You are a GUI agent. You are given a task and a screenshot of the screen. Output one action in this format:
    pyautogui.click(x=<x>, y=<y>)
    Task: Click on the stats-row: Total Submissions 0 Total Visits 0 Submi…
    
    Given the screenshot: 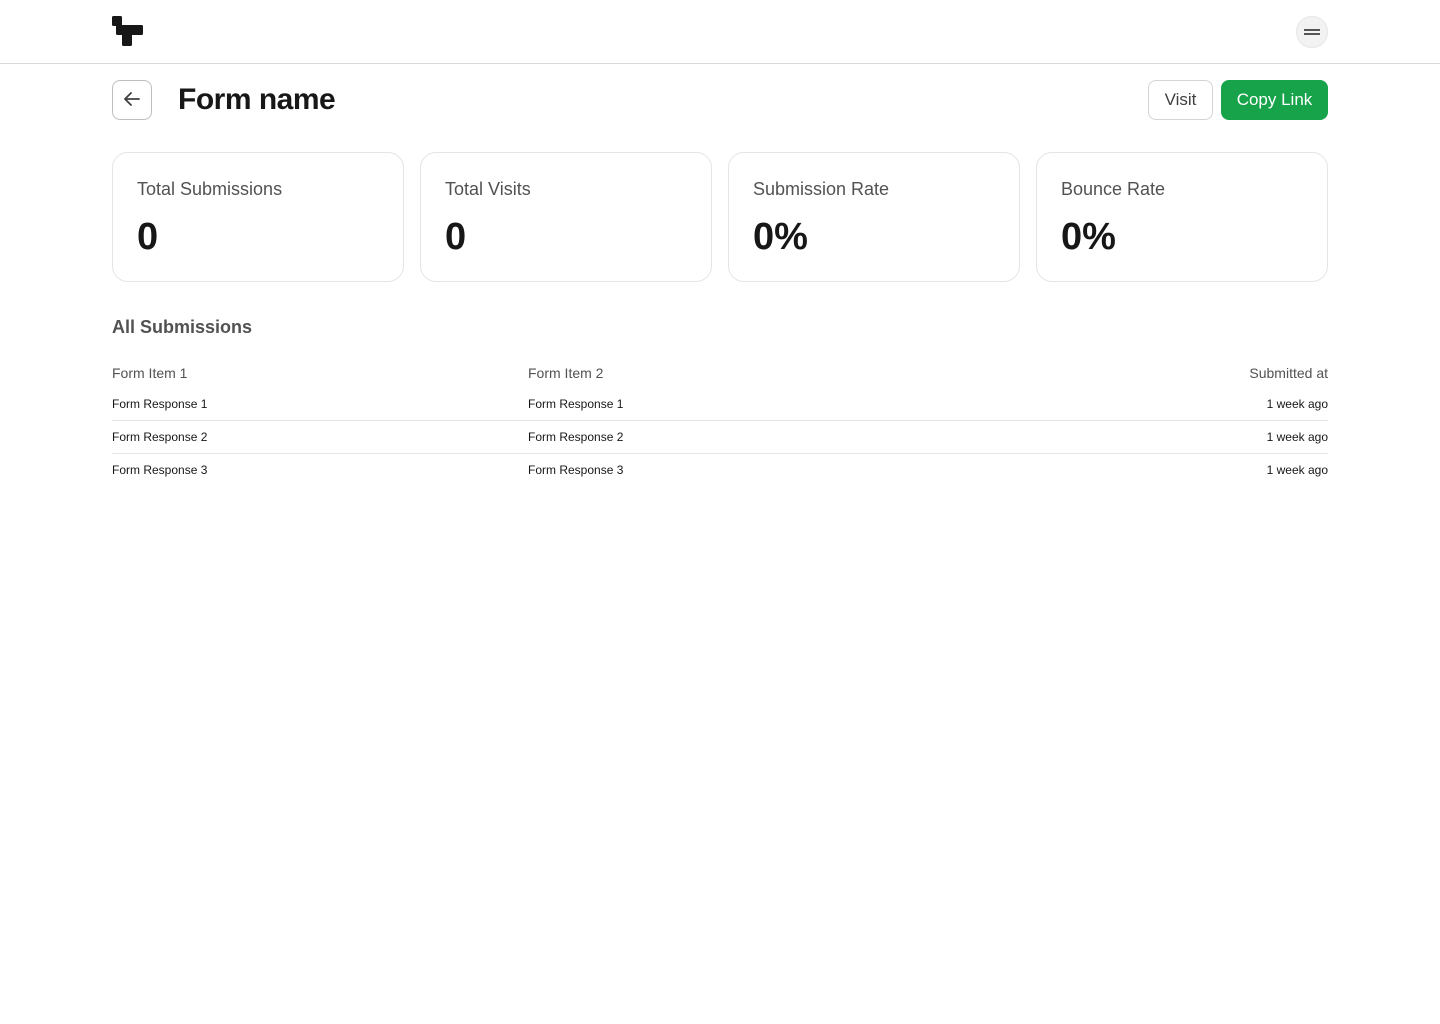 What is the action you would take?
    pyautogui.click(x=720, y=217)
    